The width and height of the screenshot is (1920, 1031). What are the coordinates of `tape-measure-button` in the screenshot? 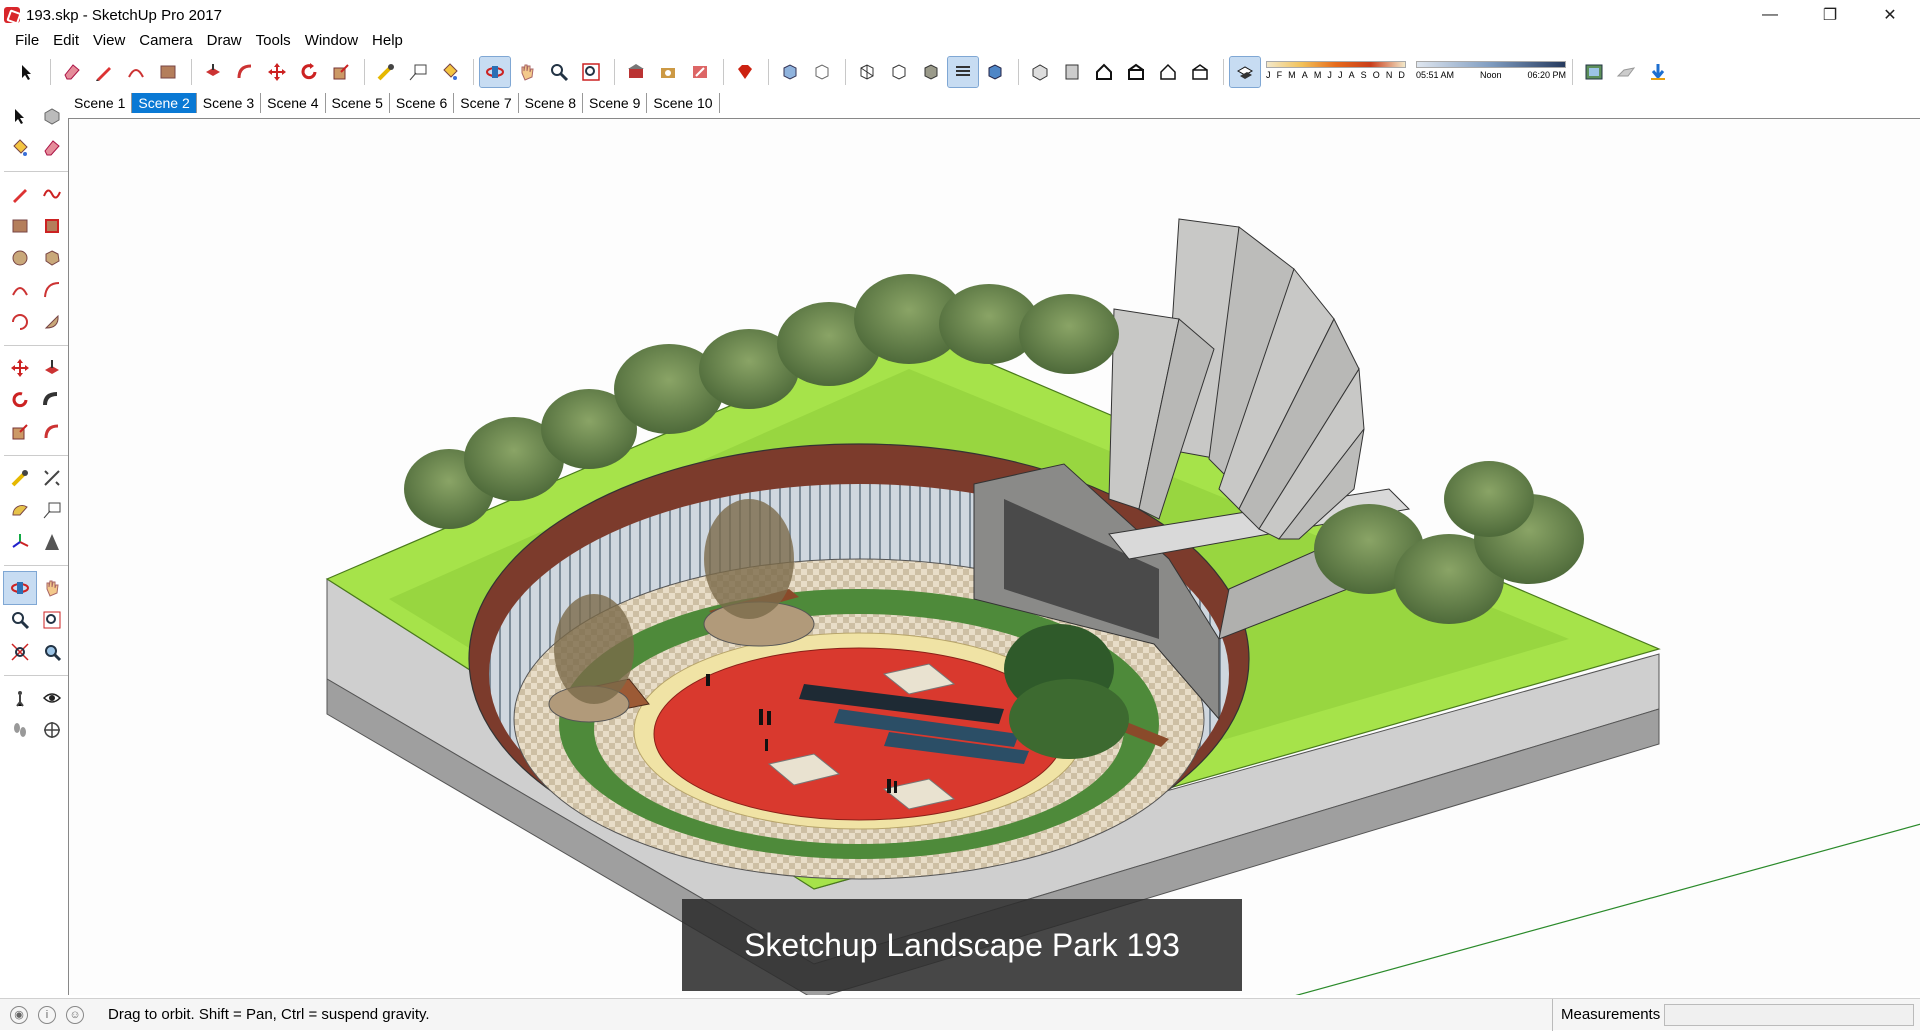 It's located at (386, 72).